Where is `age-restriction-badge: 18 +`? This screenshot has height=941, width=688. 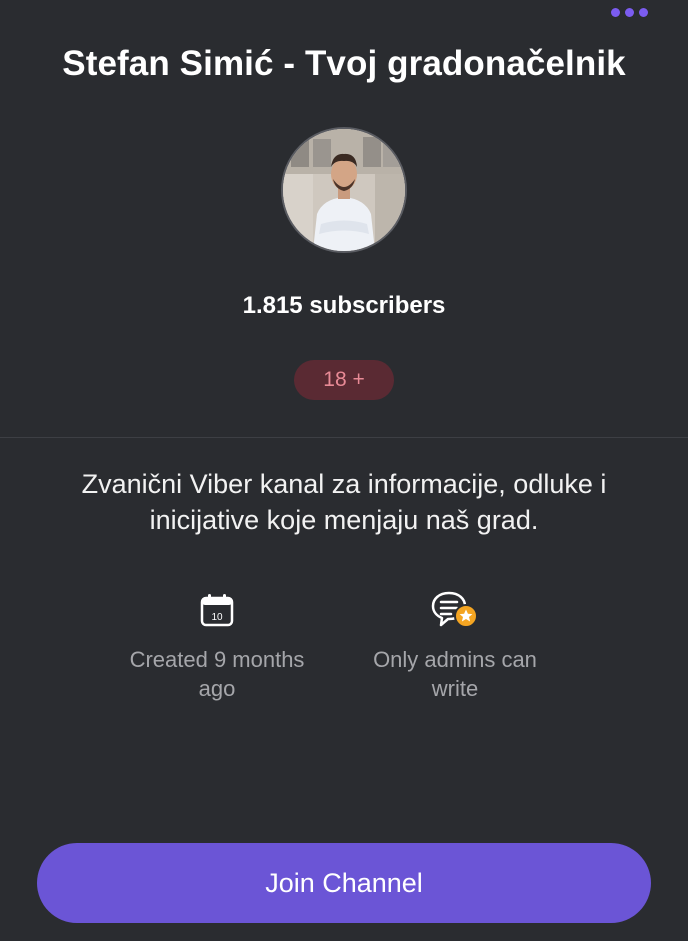 age-restriction-badge: 18 + is located at coordinates (344, 380).